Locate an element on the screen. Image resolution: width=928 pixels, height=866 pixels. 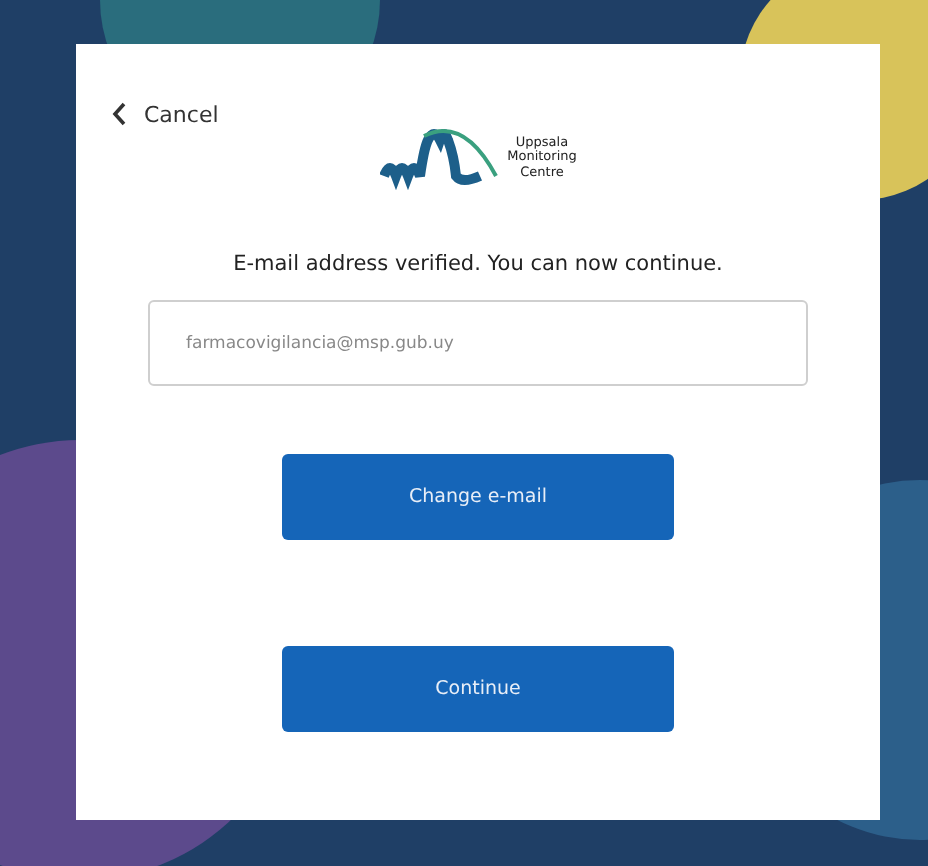
email-field: farmacovigilancia@msp.gub.uy is located at coordinates (478, 343).